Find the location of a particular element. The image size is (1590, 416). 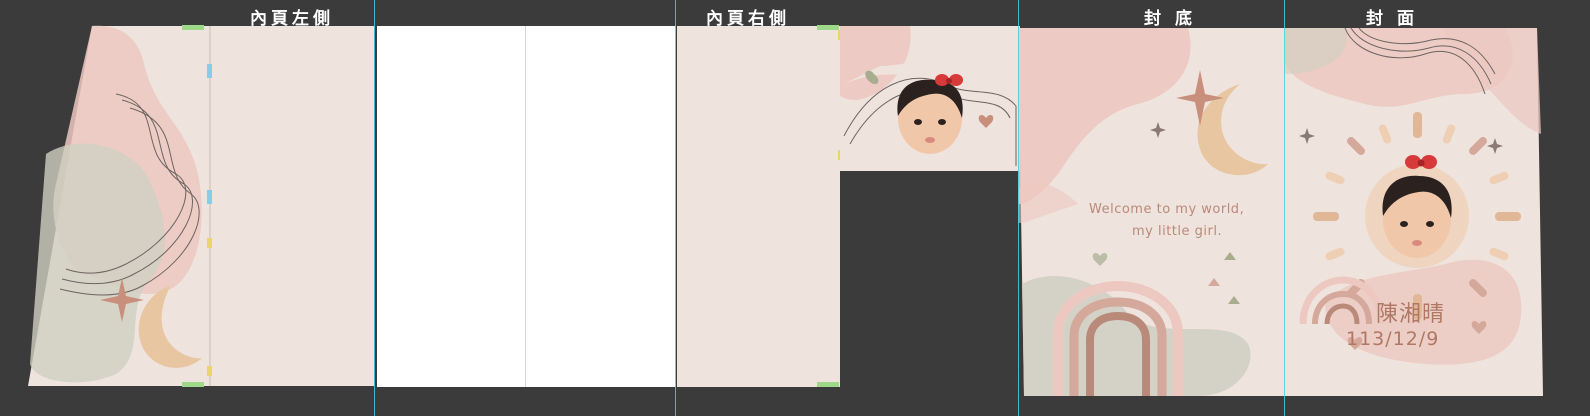

spread-fold-line is located at coordinates (525, 206).